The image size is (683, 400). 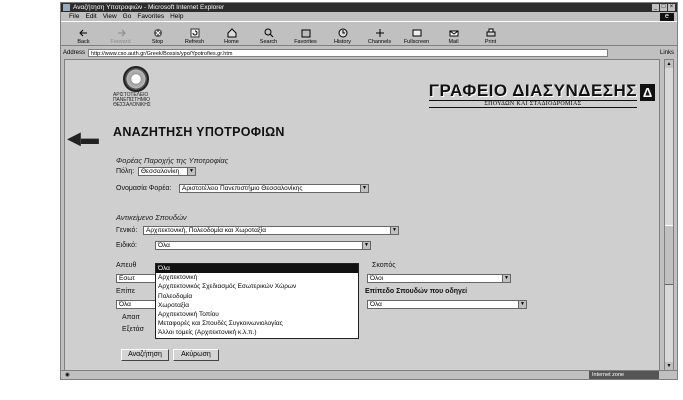 What do you see at coordinates (125, 171) in the screenshot?
I see `city-label: Πόλη:` at bounding box center [125, 171].